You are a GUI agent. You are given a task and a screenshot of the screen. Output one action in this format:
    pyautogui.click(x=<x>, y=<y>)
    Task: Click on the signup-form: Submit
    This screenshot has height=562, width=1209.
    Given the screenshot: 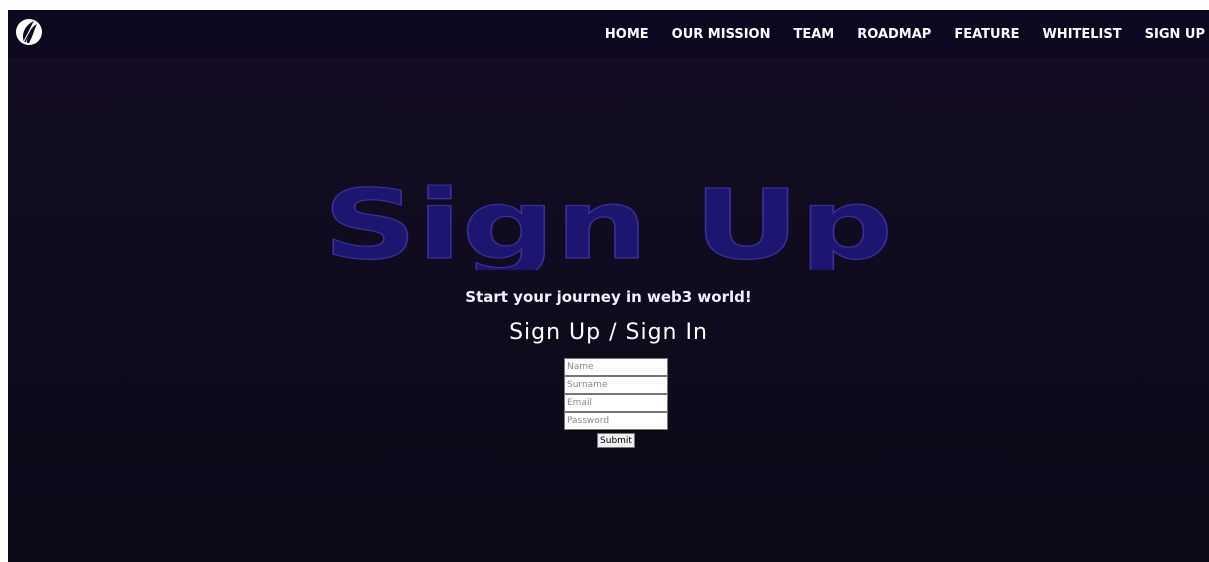 What is the action you would take?
    pyautogui.click(x=616, y=403)
    